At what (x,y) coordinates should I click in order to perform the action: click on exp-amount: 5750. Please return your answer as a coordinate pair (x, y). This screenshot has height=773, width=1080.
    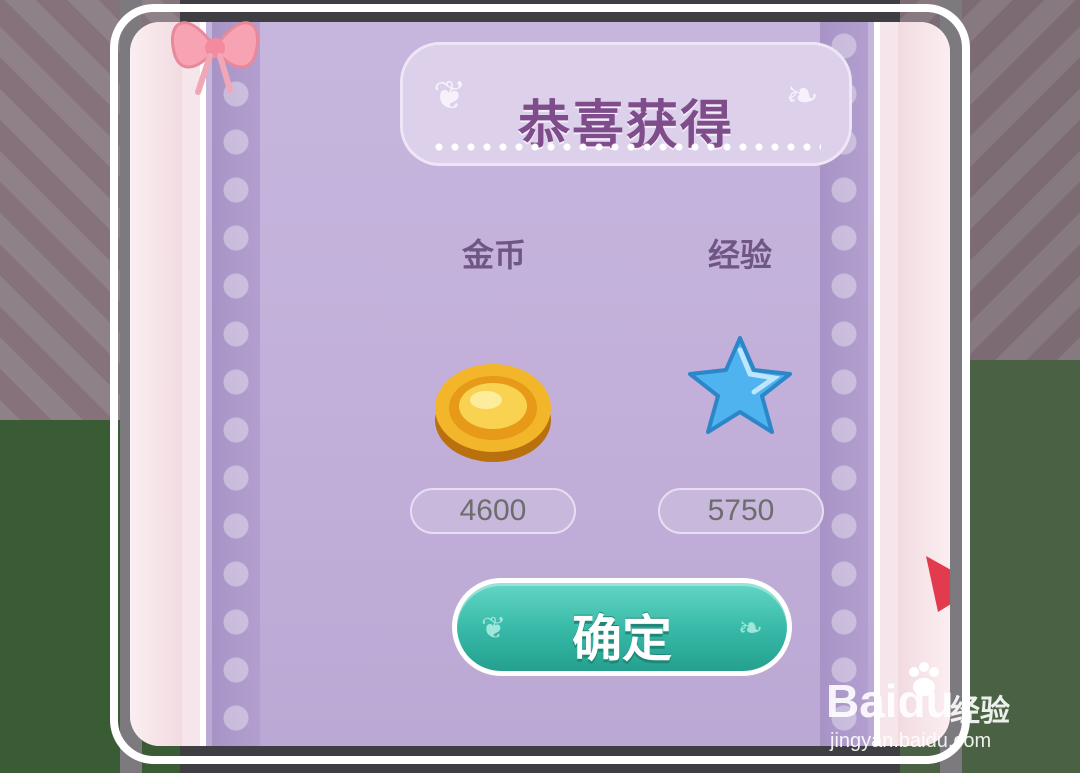
    Looking at the image, I should click on (741, 511).